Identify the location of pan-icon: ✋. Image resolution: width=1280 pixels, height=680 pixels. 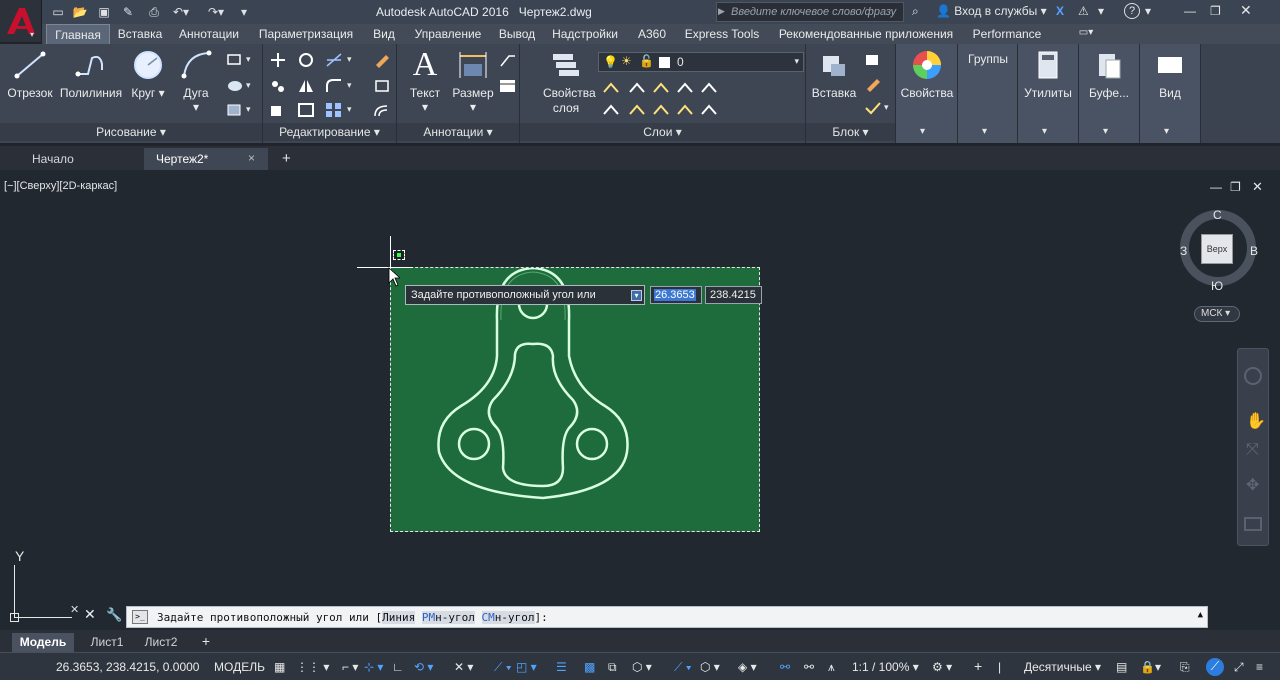
(1256, 421).